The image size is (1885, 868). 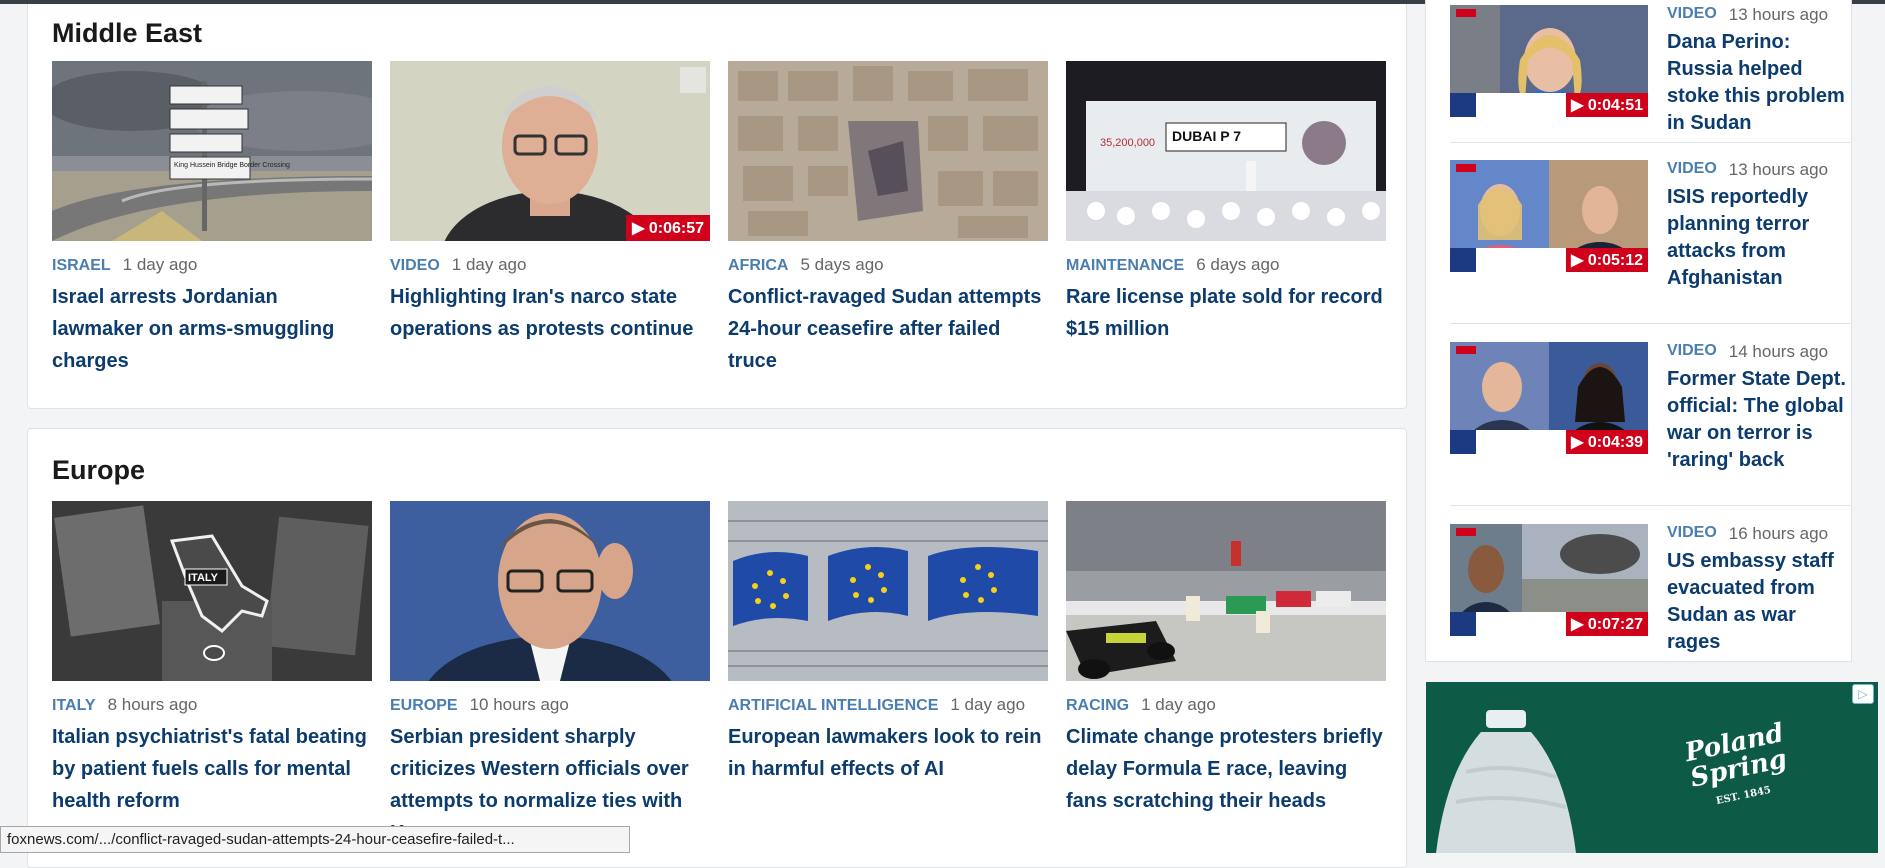 I want to click on video-thumbnail: ▶ 0:05:12, so click(x=1549, y=216).